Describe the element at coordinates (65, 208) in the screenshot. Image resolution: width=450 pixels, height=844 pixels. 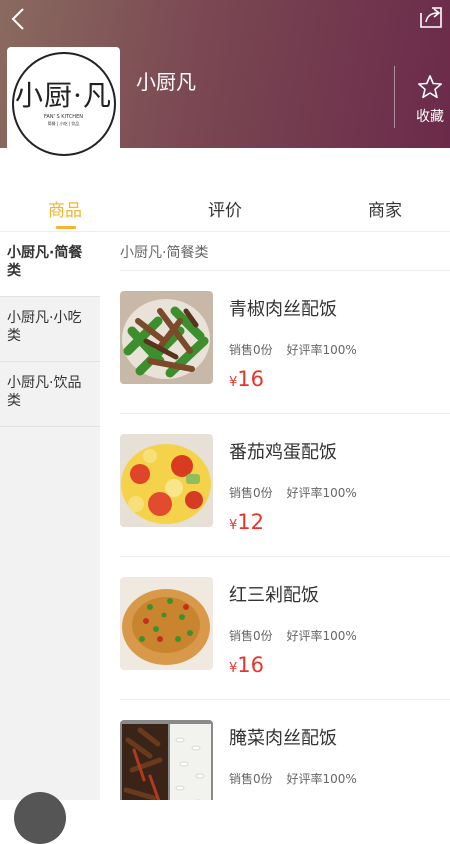
I see `tab-products: 商品` at that location.